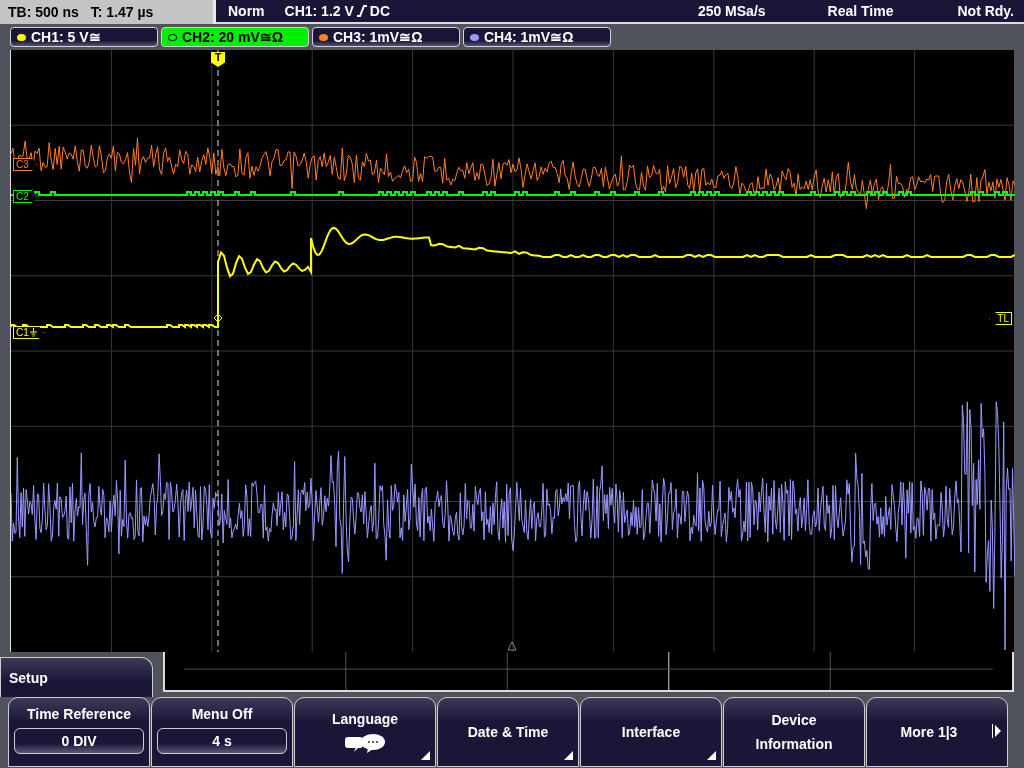  What do you see at coordinates (122, 12) in the screenshot?
I see `trigger-time-text: T: 1.47 µs` at bounding box center [122, 12].